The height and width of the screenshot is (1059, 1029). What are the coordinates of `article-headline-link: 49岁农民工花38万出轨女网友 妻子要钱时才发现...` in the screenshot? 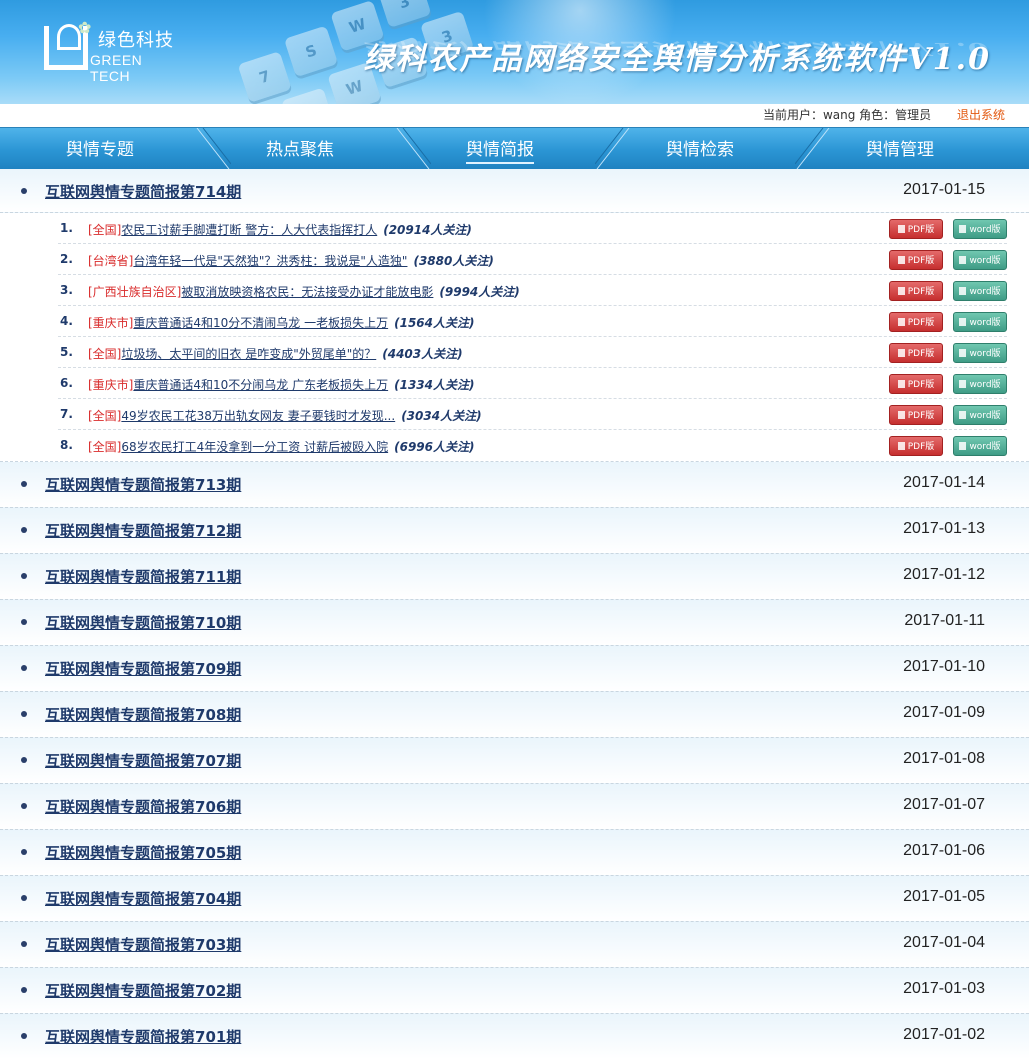 It's located at (258, 416).